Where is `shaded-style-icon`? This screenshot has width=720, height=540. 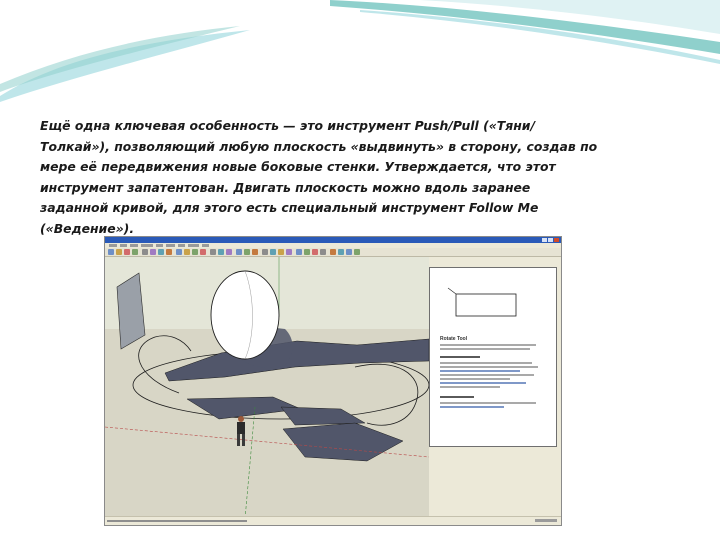 shaded-style-icon is located at coordinates (323, 252).